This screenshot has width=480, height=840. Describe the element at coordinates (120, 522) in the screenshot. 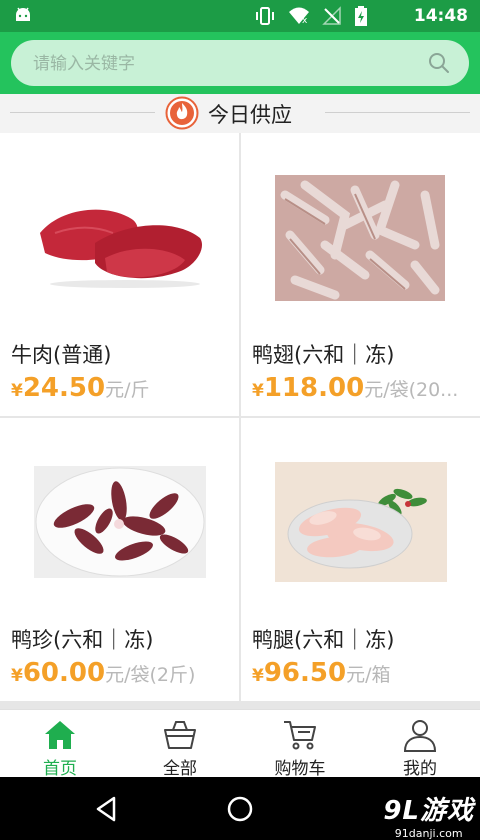

I see `product-image-duck-gizzards` at that location.